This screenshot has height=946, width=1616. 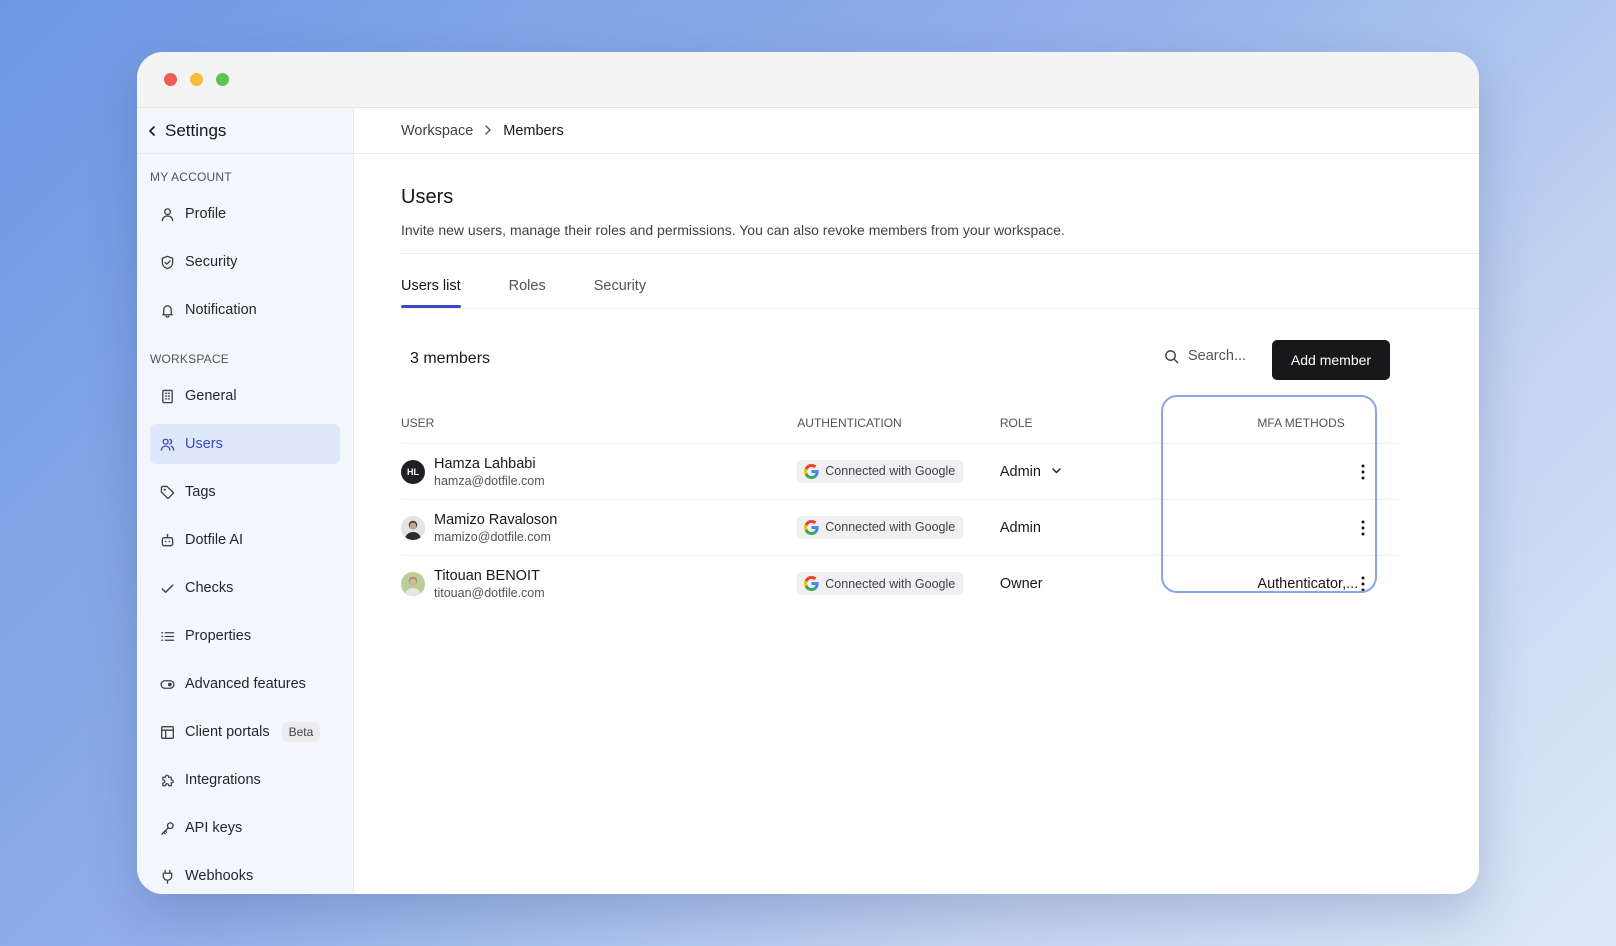 I want to click on sidebar-item-label: Webhooks, so click(x=219, y=876).